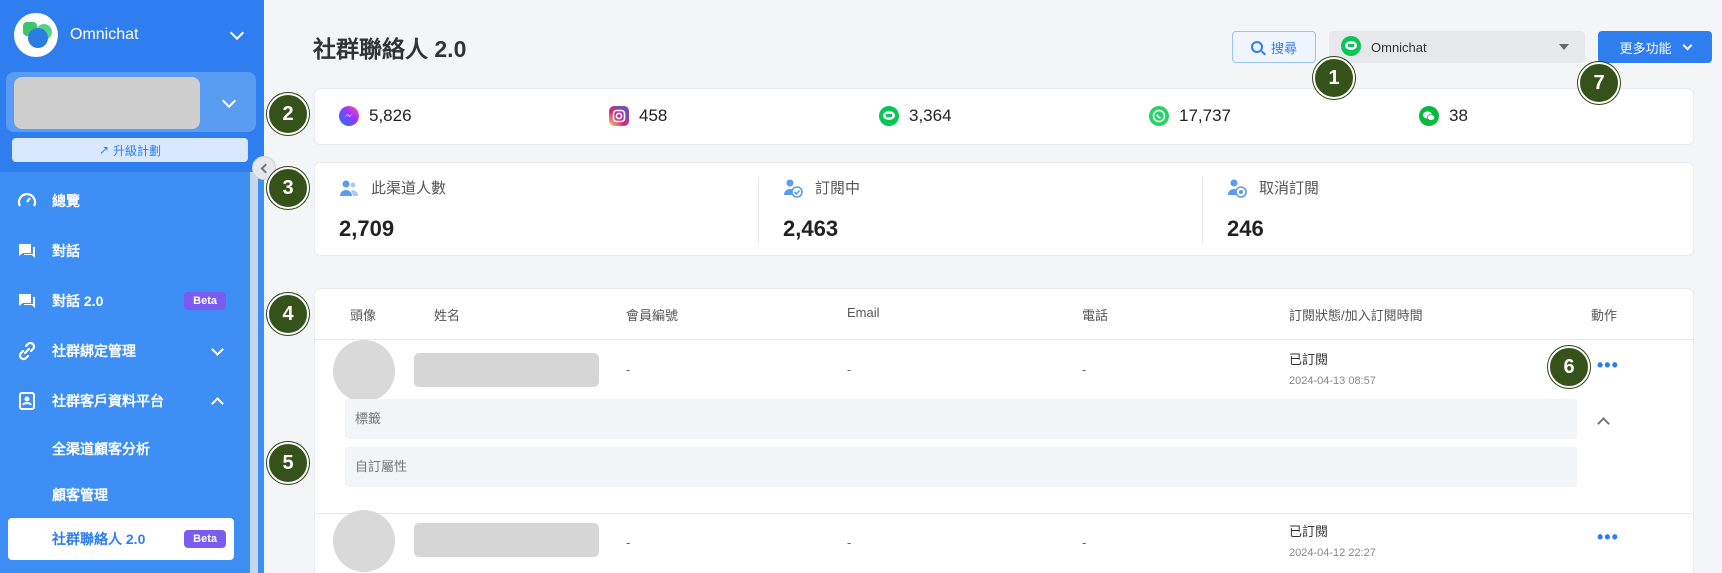  Describe the element at coordinates (27, 351) in the screenshot. I see `link-icon` at that location.